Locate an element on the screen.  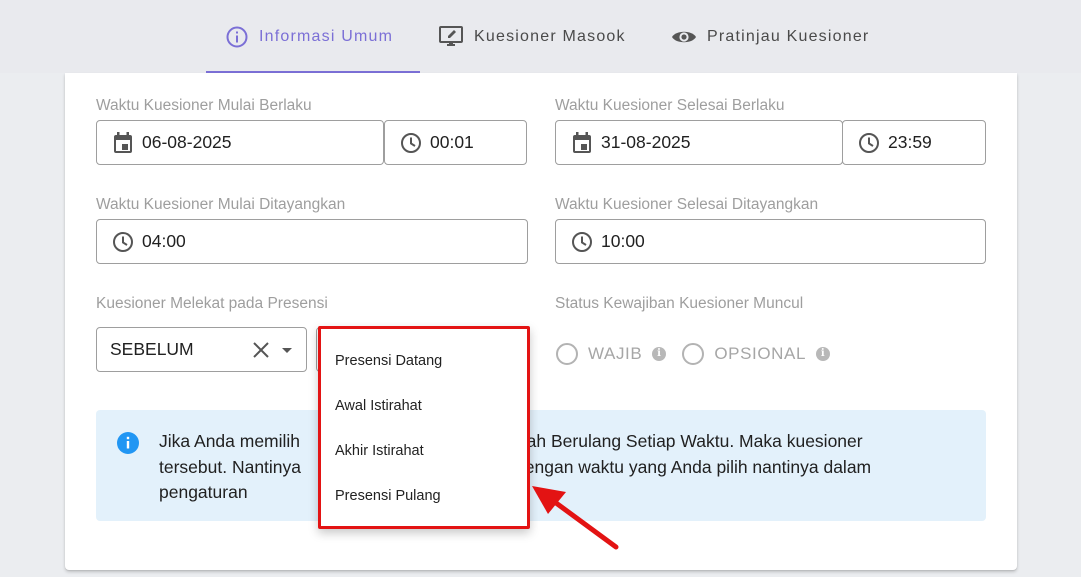
start-valid-date-value: 06-08-2025 is located at coordinates (187, 142).